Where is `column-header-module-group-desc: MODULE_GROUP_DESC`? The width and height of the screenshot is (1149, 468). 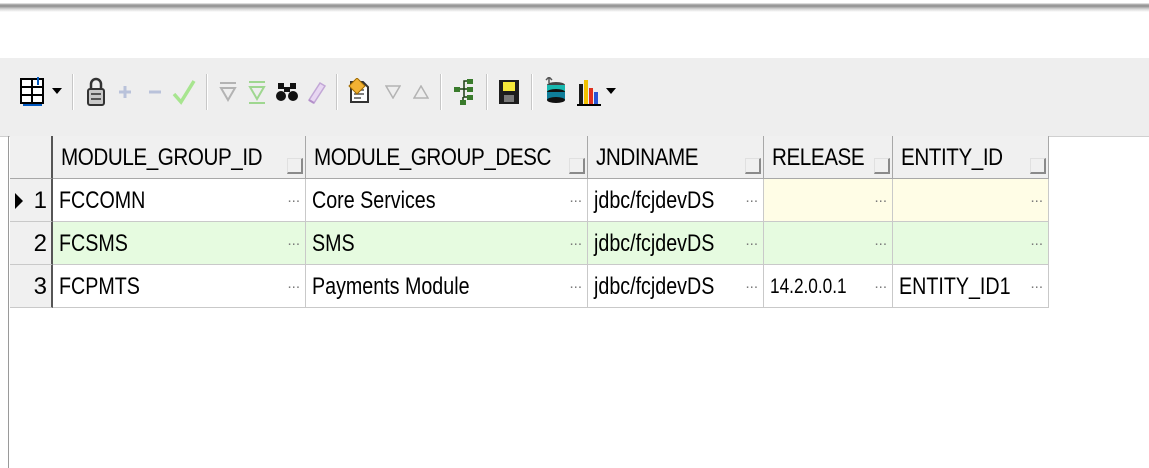
column-header-module-group-desc: MODULE_GROUP_DESC is located at coordinates (447, 157).